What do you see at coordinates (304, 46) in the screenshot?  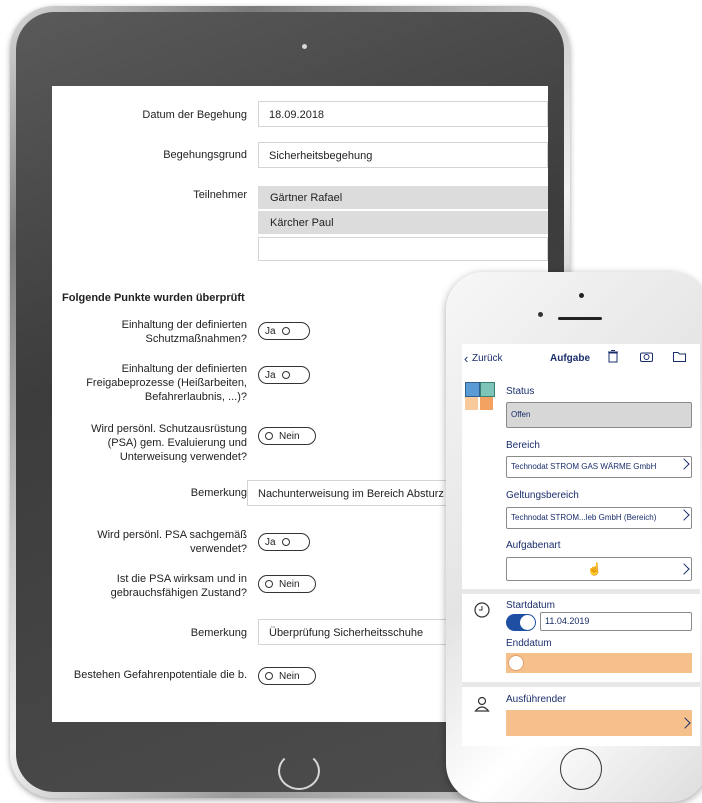 I see `tablet-camera` at bounding box center [304, 46].